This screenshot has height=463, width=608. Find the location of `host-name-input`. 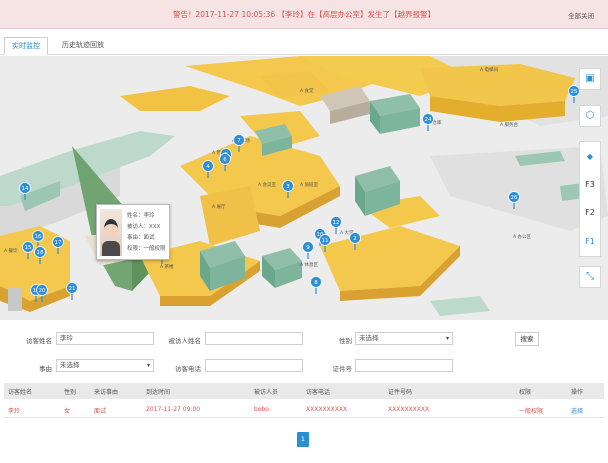

host-name-input is located at coordinates (254, 338).